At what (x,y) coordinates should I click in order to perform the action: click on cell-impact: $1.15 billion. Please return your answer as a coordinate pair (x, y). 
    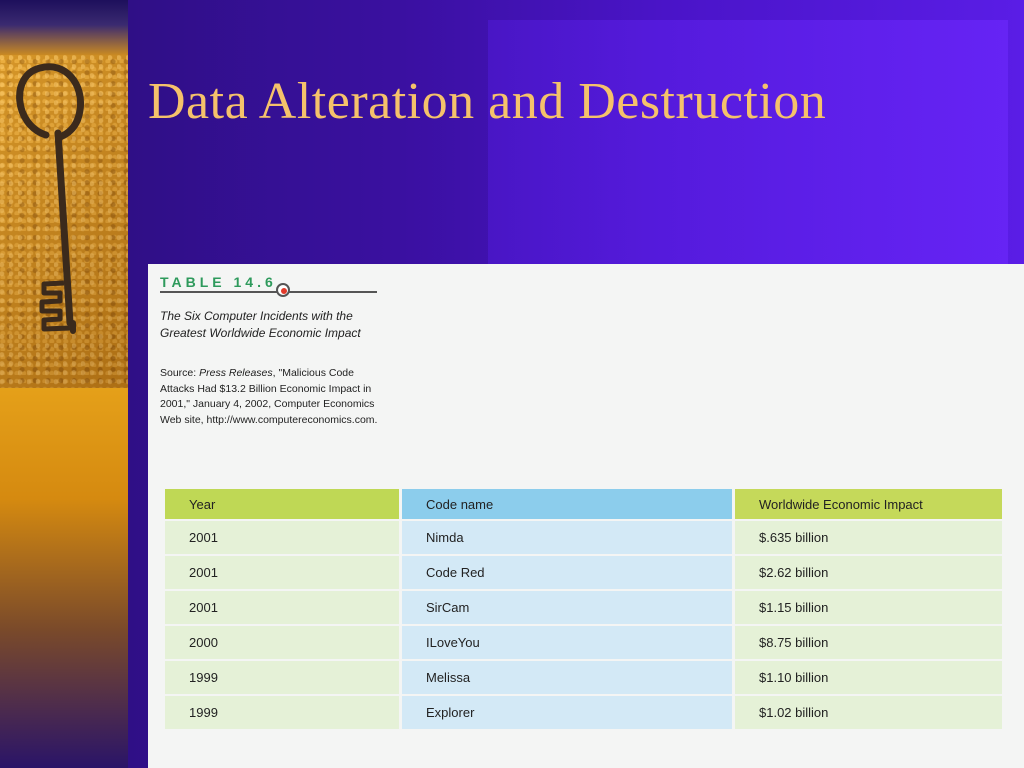
    Looking at the image, I should click on (868, 607).